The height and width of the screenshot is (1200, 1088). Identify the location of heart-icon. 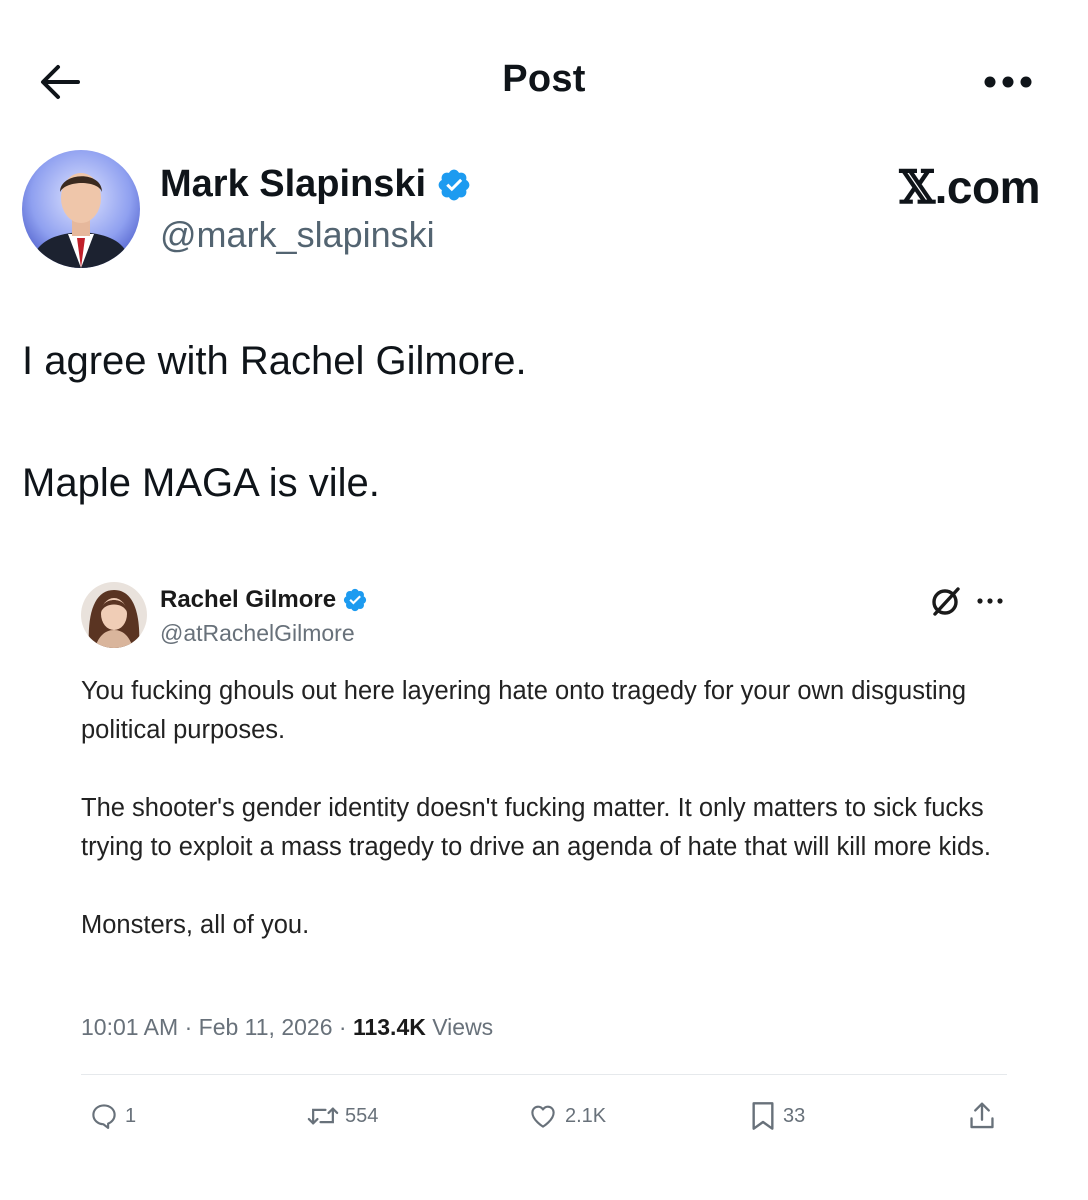
(543, 1116).